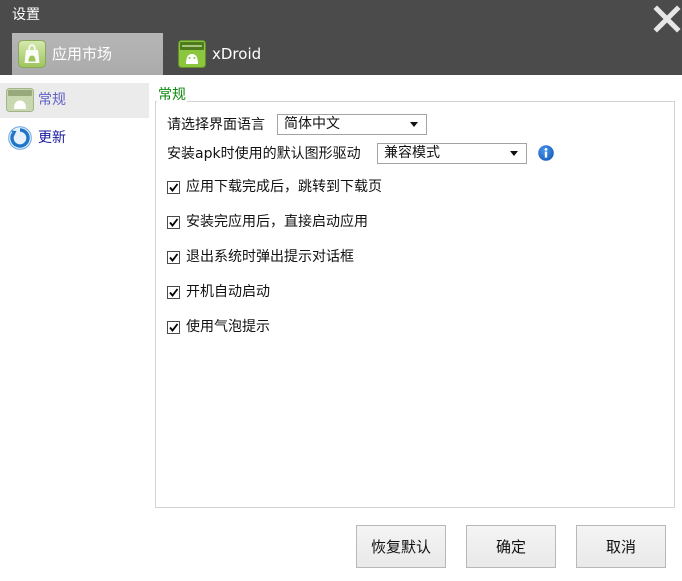  What do you see at coordinates (52, 100) in the screenshot?
I see `sidebar-item-label: 常规` at bounding box center [52, 100].